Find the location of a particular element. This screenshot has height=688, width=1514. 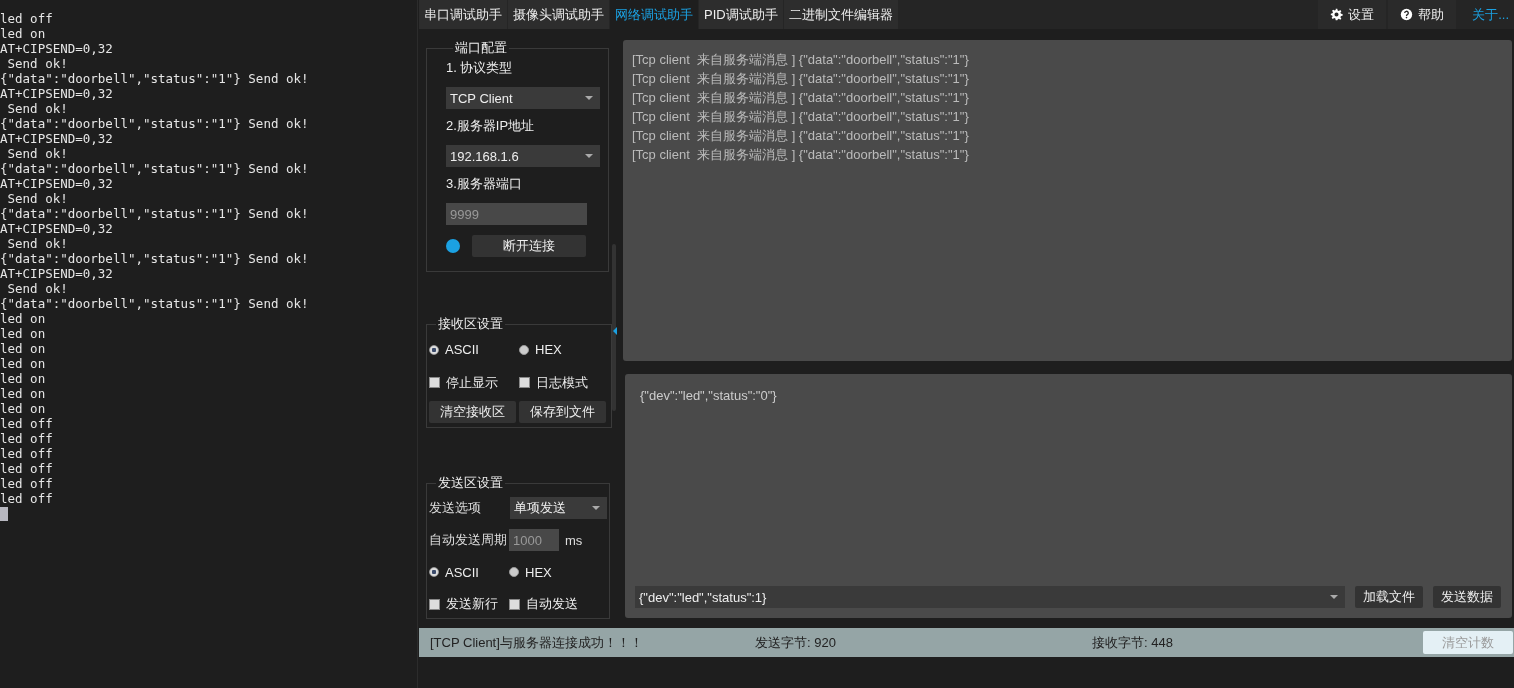

checkbox-option: 日志模式 is located at coordinates (564, 382).